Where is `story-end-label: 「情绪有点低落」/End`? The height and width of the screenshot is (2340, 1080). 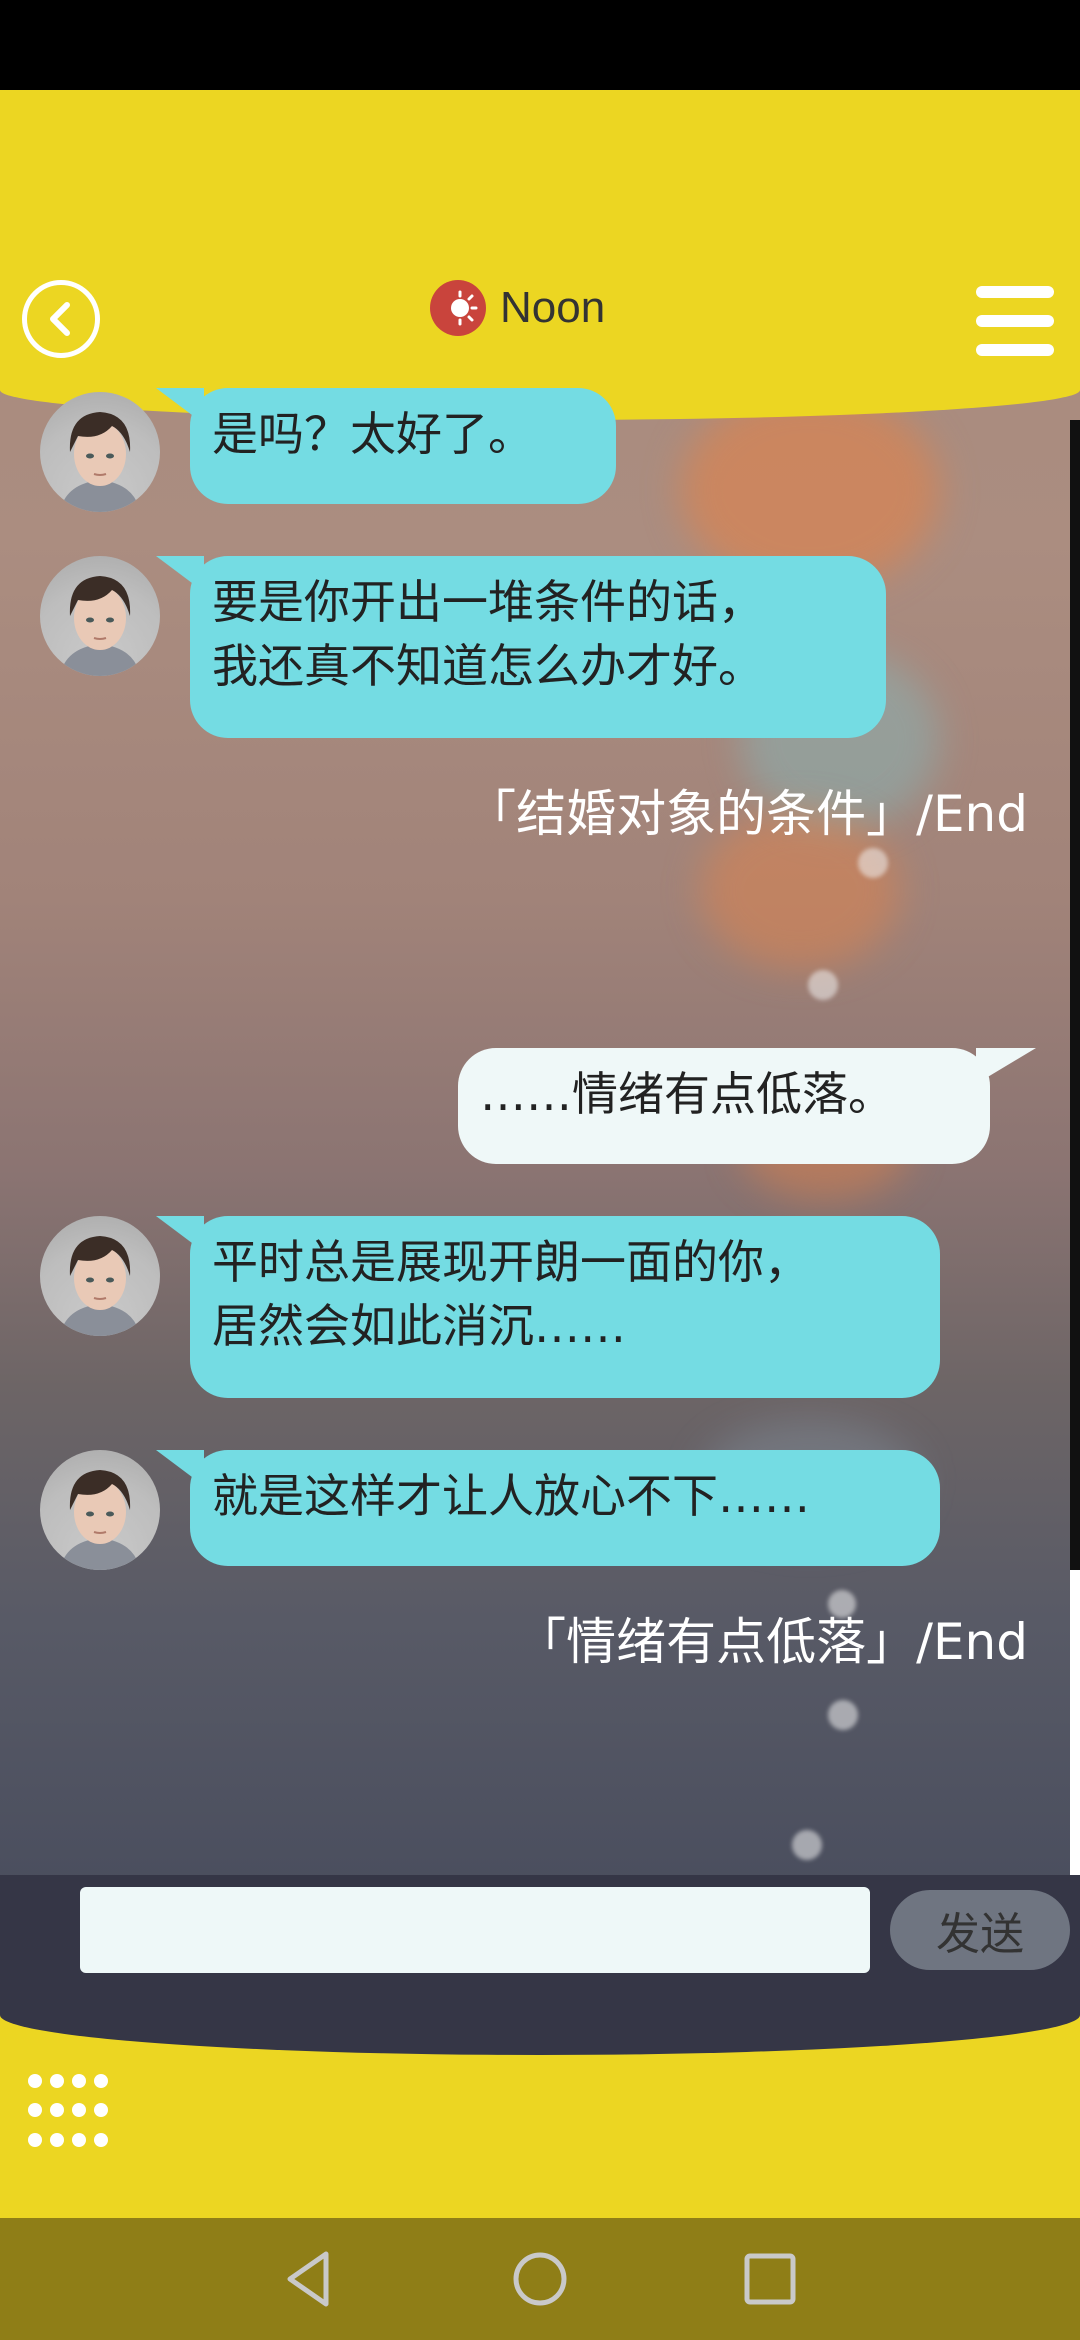
story-end-label: 「情绪有点低落」/End is located at coordinates (772, 1642).